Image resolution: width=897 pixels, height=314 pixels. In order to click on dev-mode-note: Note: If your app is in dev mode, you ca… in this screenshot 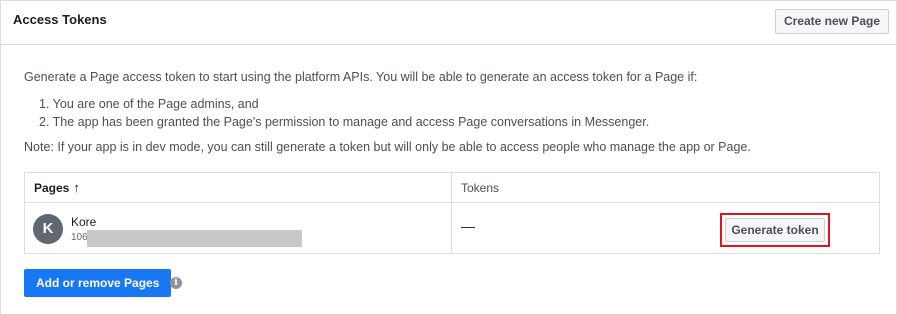, I will do `click(387, 147)`.